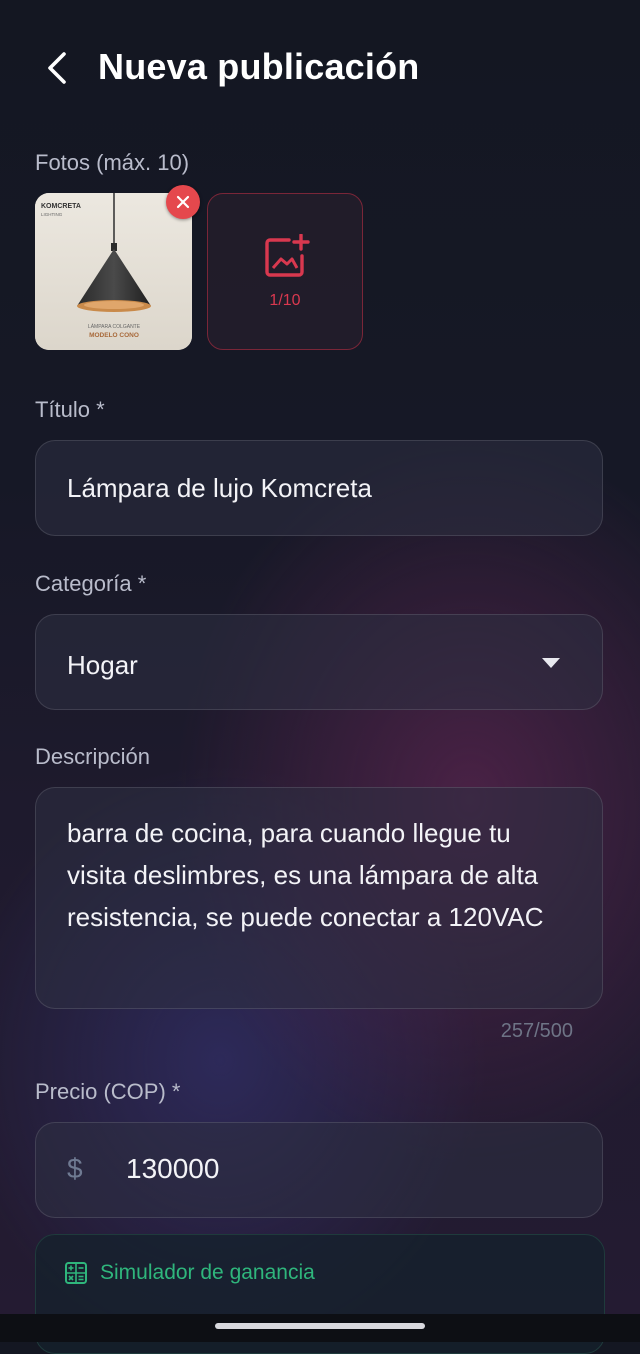  Describe the element at coordinates (92, 756) in the screenshot. I see `descripcion-label: Descripción` at that location.